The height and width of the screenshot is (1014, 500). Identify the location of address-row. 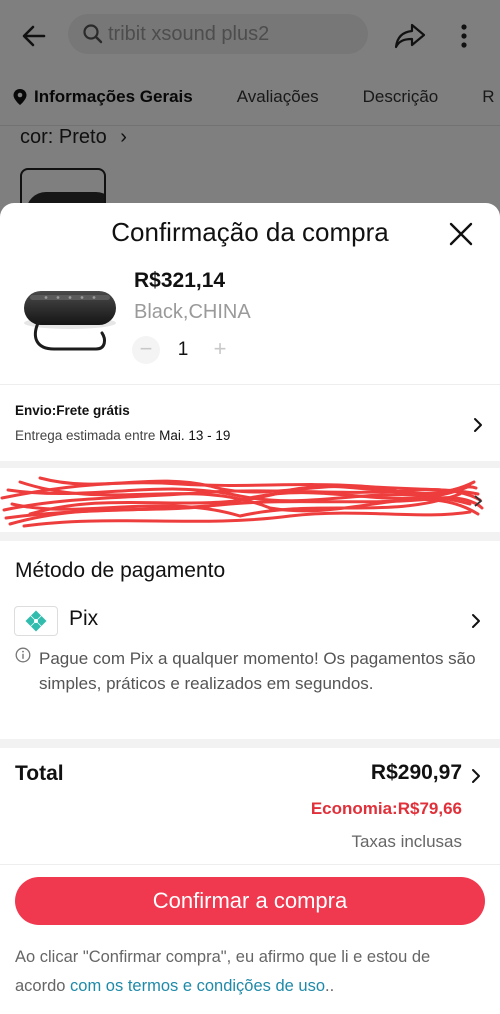
(250, 500).